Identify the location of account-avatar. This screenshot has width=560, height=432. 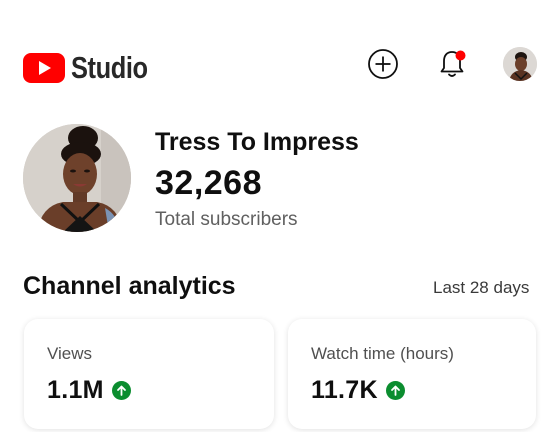
(520, 64).